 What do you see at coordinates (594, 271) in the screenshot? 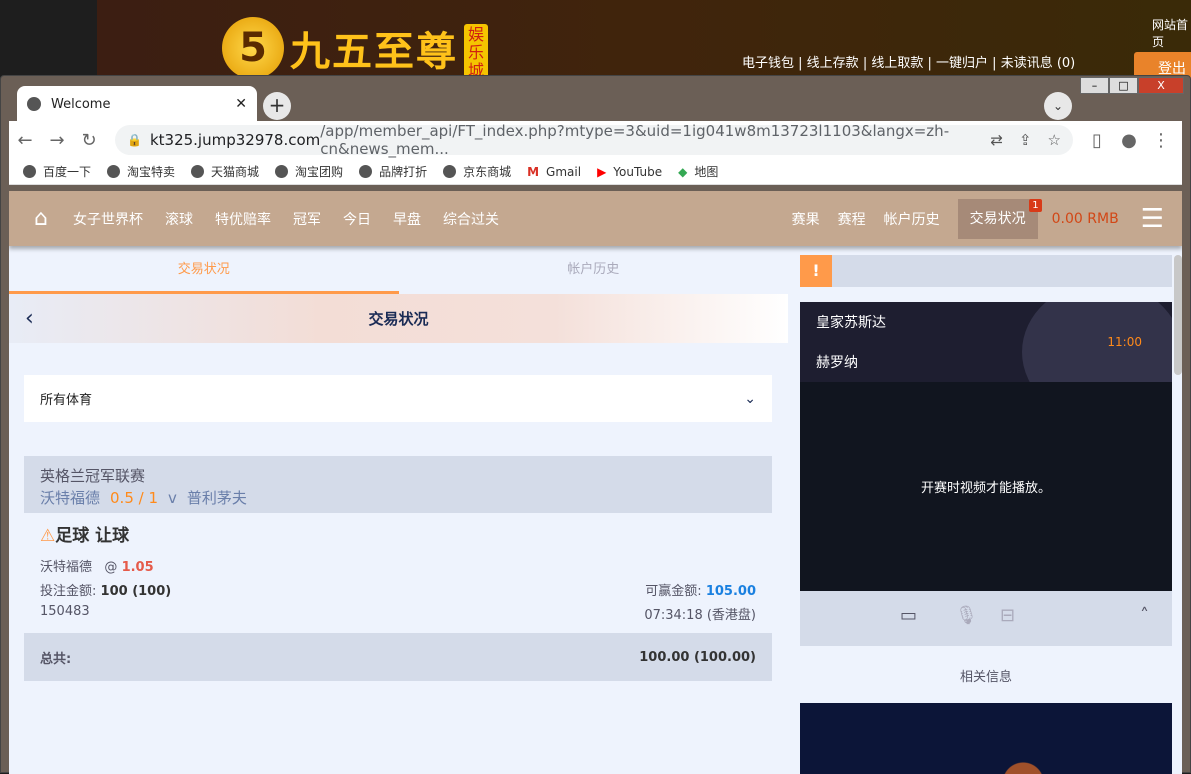
I see `tab-account-history: 帐户历史` at bounding box center [594, 271].